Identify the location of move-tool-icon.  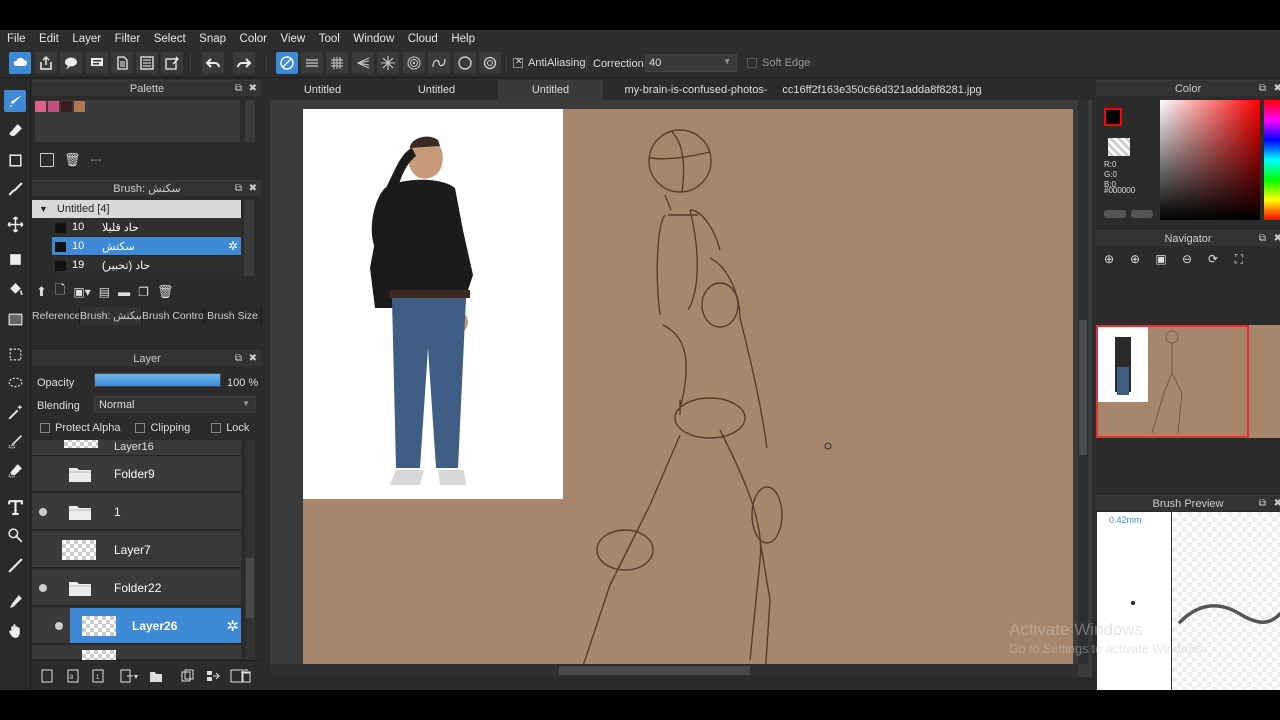
(15, 224).